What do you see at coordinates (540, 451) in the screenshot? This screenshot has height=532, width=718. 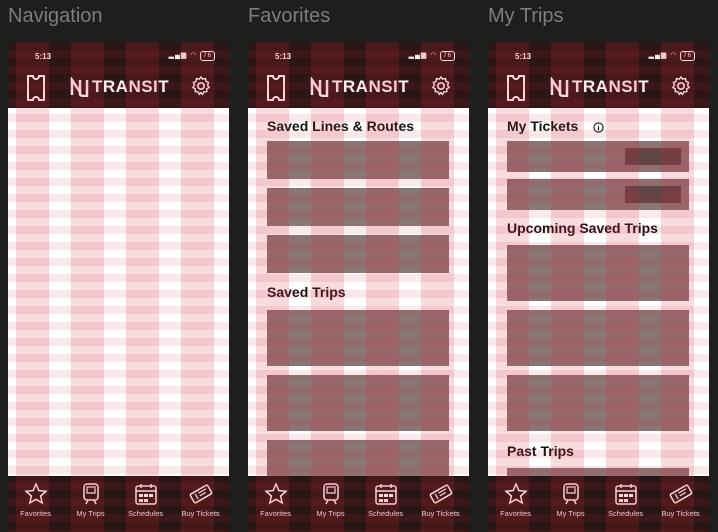 I see `section-title-past-trips: Past Trips` at bounding box center [540, 451].